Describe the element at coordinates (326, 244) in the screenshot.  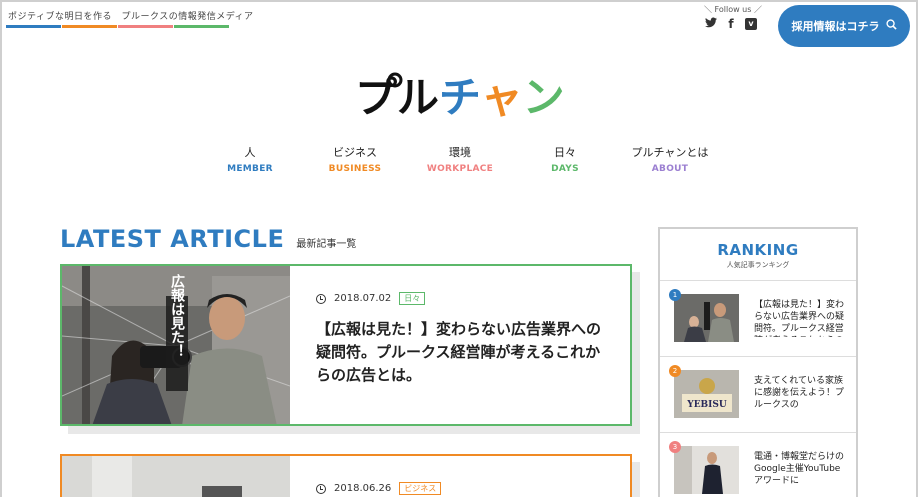
I see `latest-title-jp: 最新記事一覧` at that location.